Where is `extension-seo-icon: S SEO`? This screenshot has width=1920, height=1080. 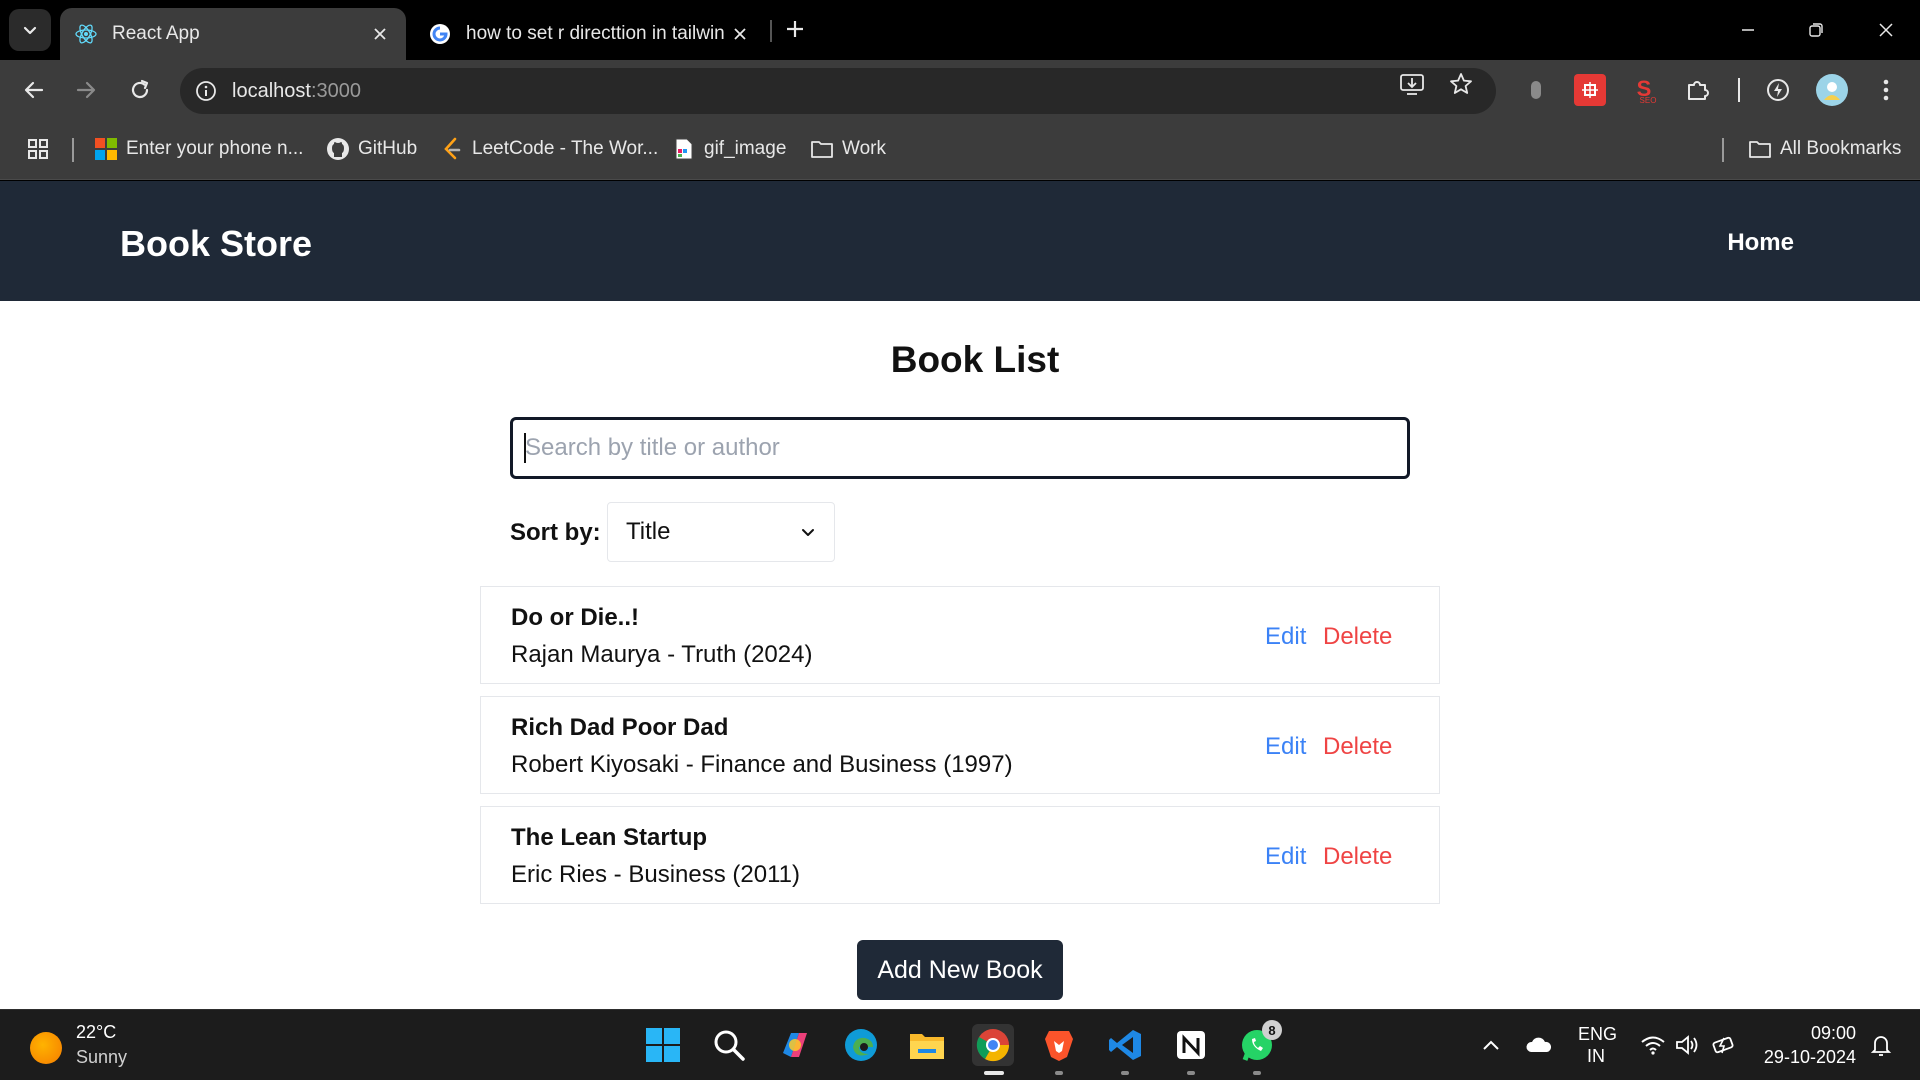 extension-seo-icon: S SEO is located at coordinates (1644, 90).